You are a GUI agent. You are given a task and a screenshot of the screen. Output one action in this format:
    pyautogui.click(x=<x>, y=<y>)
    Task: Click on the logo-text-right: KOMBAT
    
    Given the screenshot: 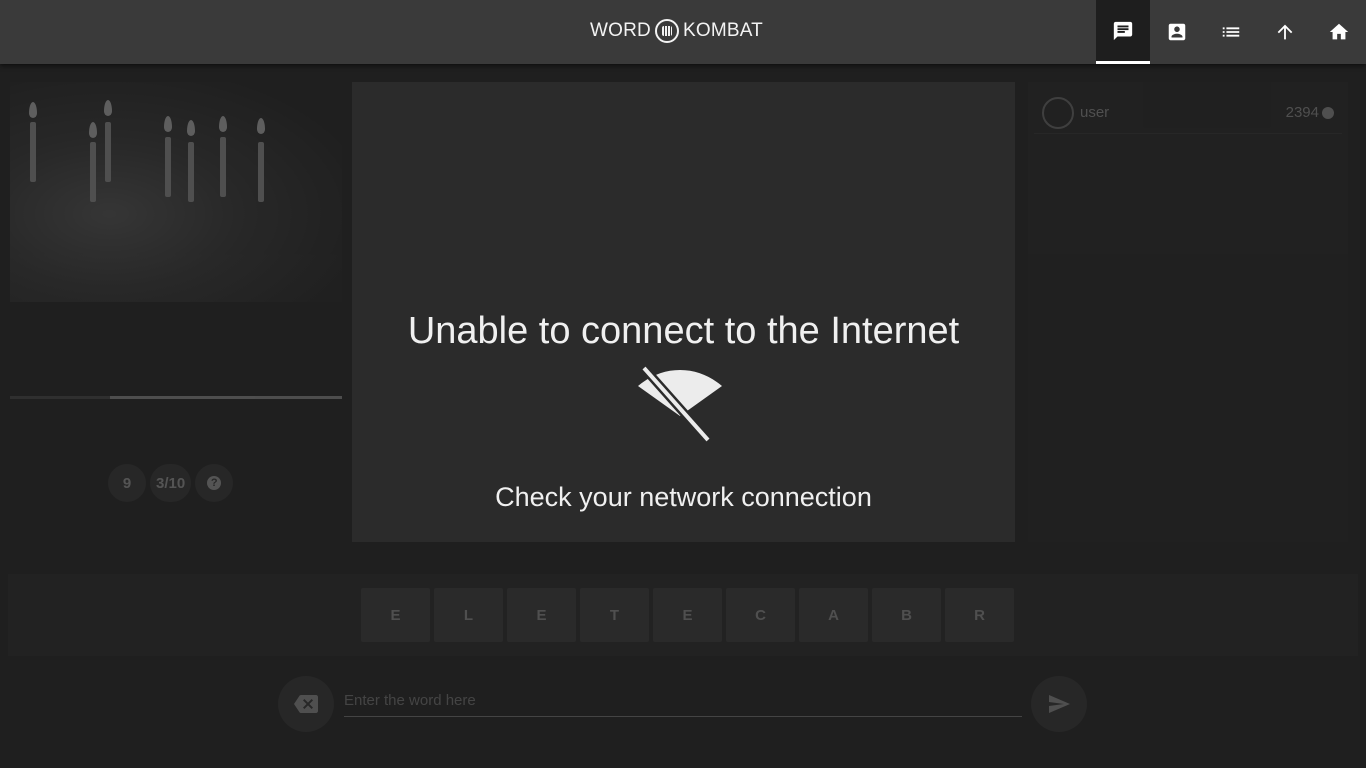 What is the action you would take?
    pyautogui.click(x=722, y=30)
    